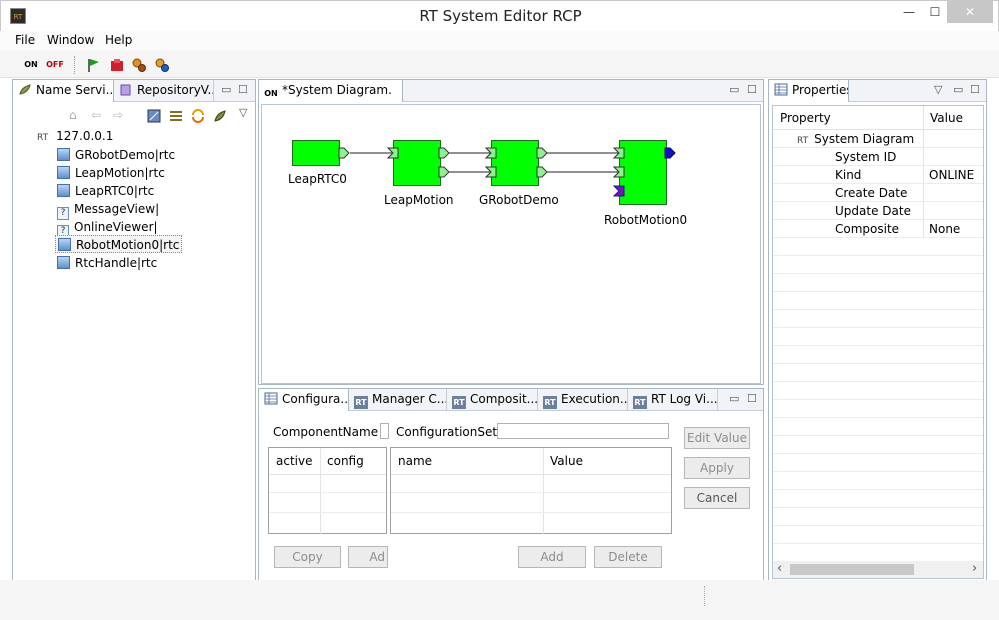 This screenshot has width=999, height=620. Describe the element at coordinates (220, 117) in the screenshot. I see `leaf-icon` at that location.